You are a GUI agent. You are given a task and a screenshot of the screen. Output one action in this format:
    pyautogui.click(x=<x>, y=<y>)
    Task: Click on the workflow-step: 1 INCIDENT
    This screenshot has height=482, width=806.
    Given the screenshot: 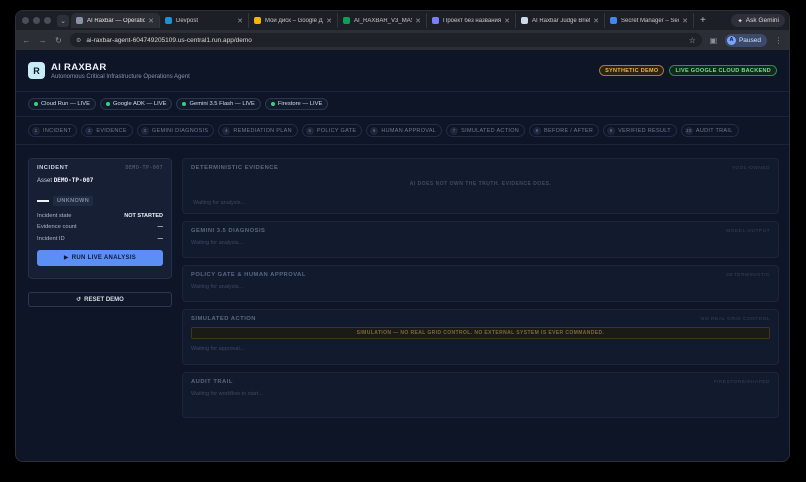 What is the action you would take?
    pyautogui.click(x=53, y=130)
    